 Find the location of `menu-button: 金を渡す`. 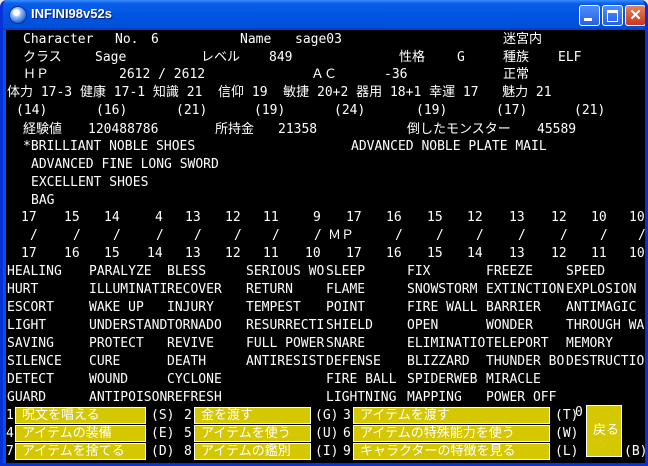

menu-button: 金を渡す is located at coordinates (252, 415).